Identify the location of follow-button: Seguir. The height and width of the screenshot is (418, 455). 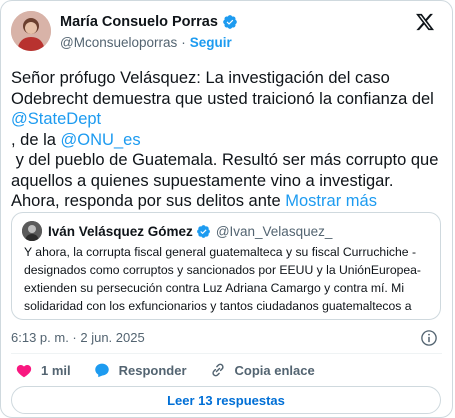
(211, 42).